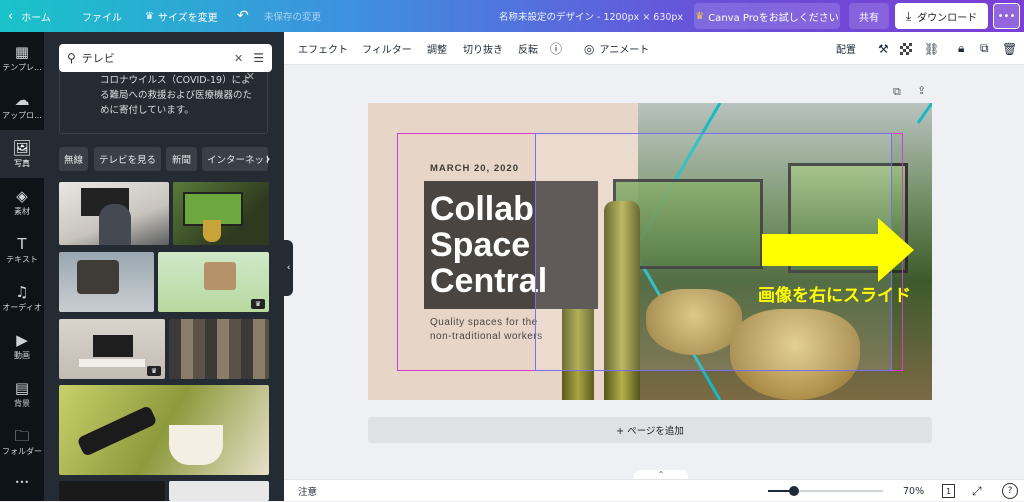  I want to click on link-icon: ⛓, so click(931, 48).